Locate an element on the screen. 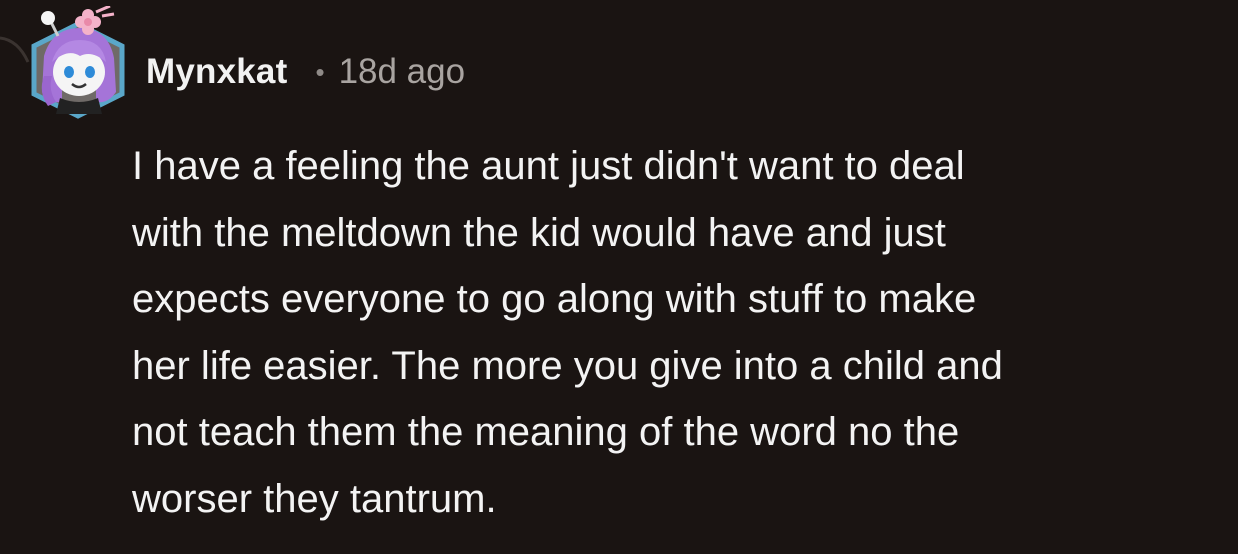 This screenshot has height=554, width=1238. username-link: Mynxkat is located at coordinates (216, 72).